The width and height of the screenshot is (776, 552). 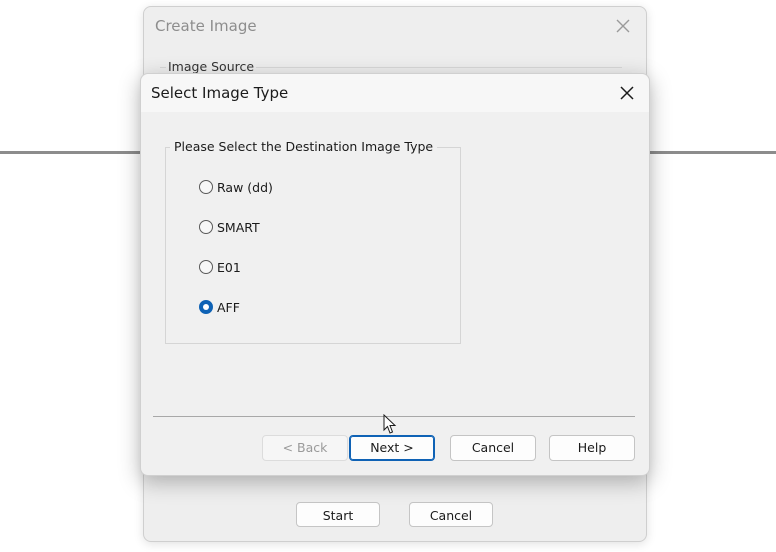 I want to click on image-source-label: Image Source, so click(x=211, y=66).